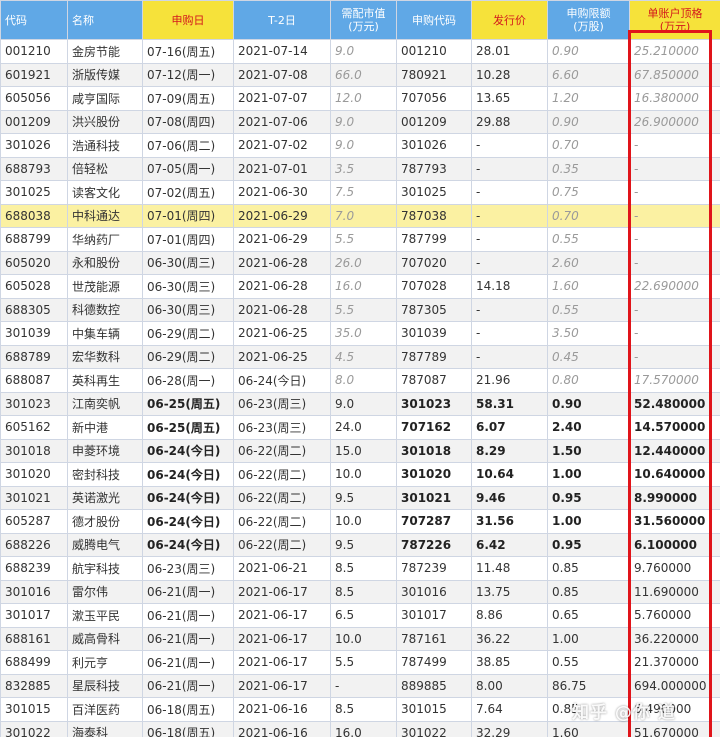  I want to click on cell-t2: 2021-06-25, so click(282, 356).